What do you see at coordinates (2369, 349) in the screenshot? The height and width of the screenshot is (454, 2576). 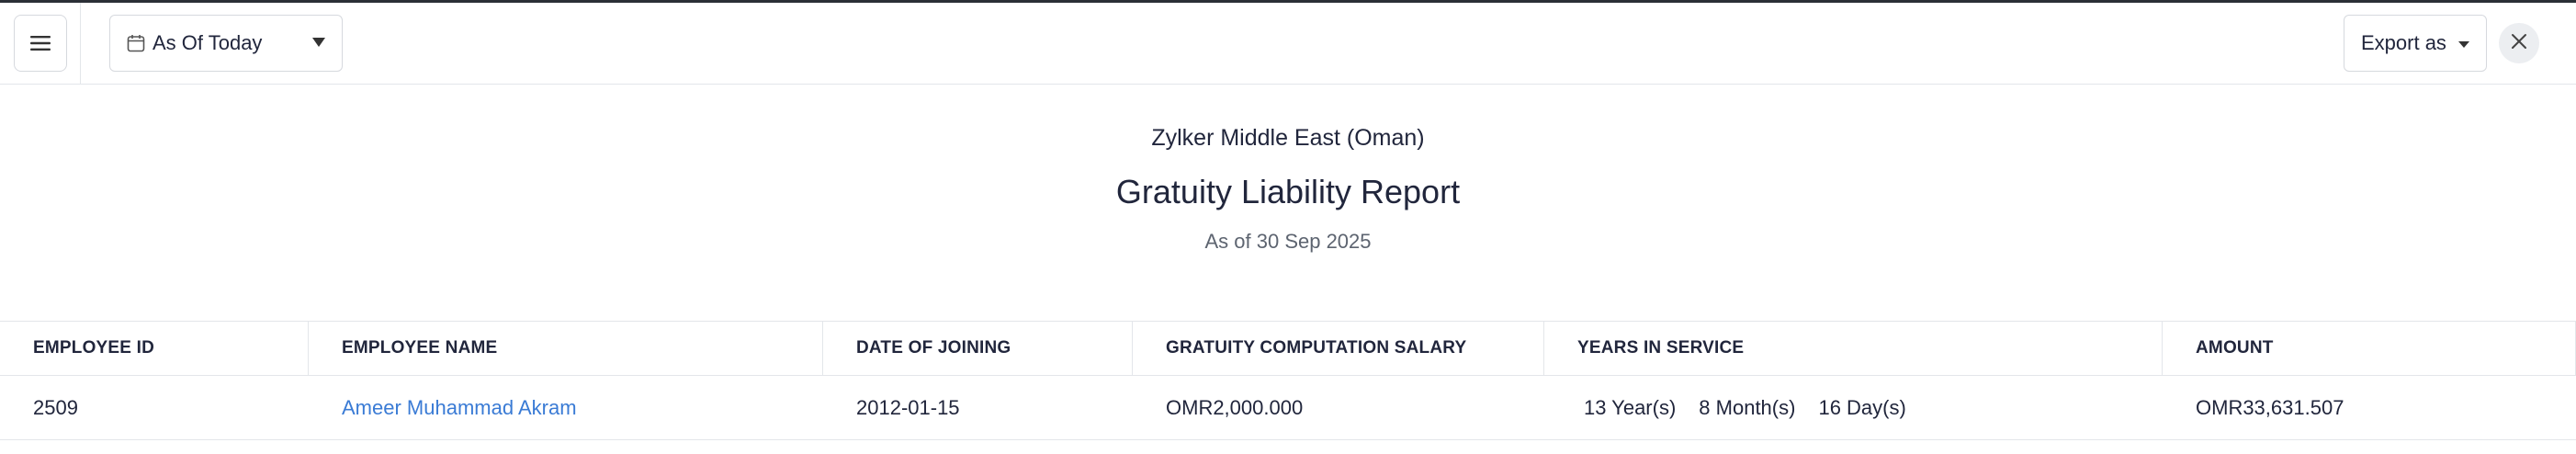 I see `column-header-amount: AMOUNT` at bounding box center [2369, 349].